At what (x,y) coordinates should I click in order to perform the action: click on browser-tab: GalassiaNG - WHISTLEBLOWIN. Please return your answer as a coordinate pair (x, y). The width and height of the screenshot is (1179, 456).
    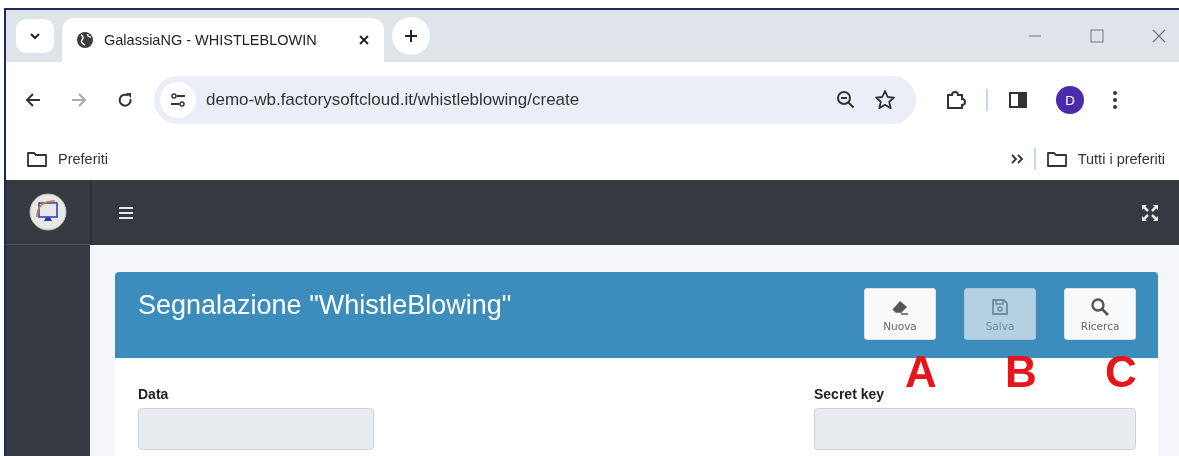
    Looking at the image, I should click on (223, 40).